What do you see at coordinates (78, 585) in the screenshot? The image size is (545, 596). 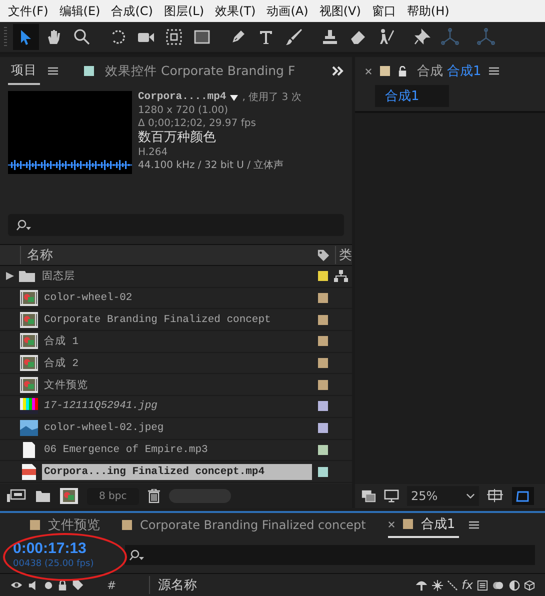 I see `tag-icon` at bounding box center [78, 585].